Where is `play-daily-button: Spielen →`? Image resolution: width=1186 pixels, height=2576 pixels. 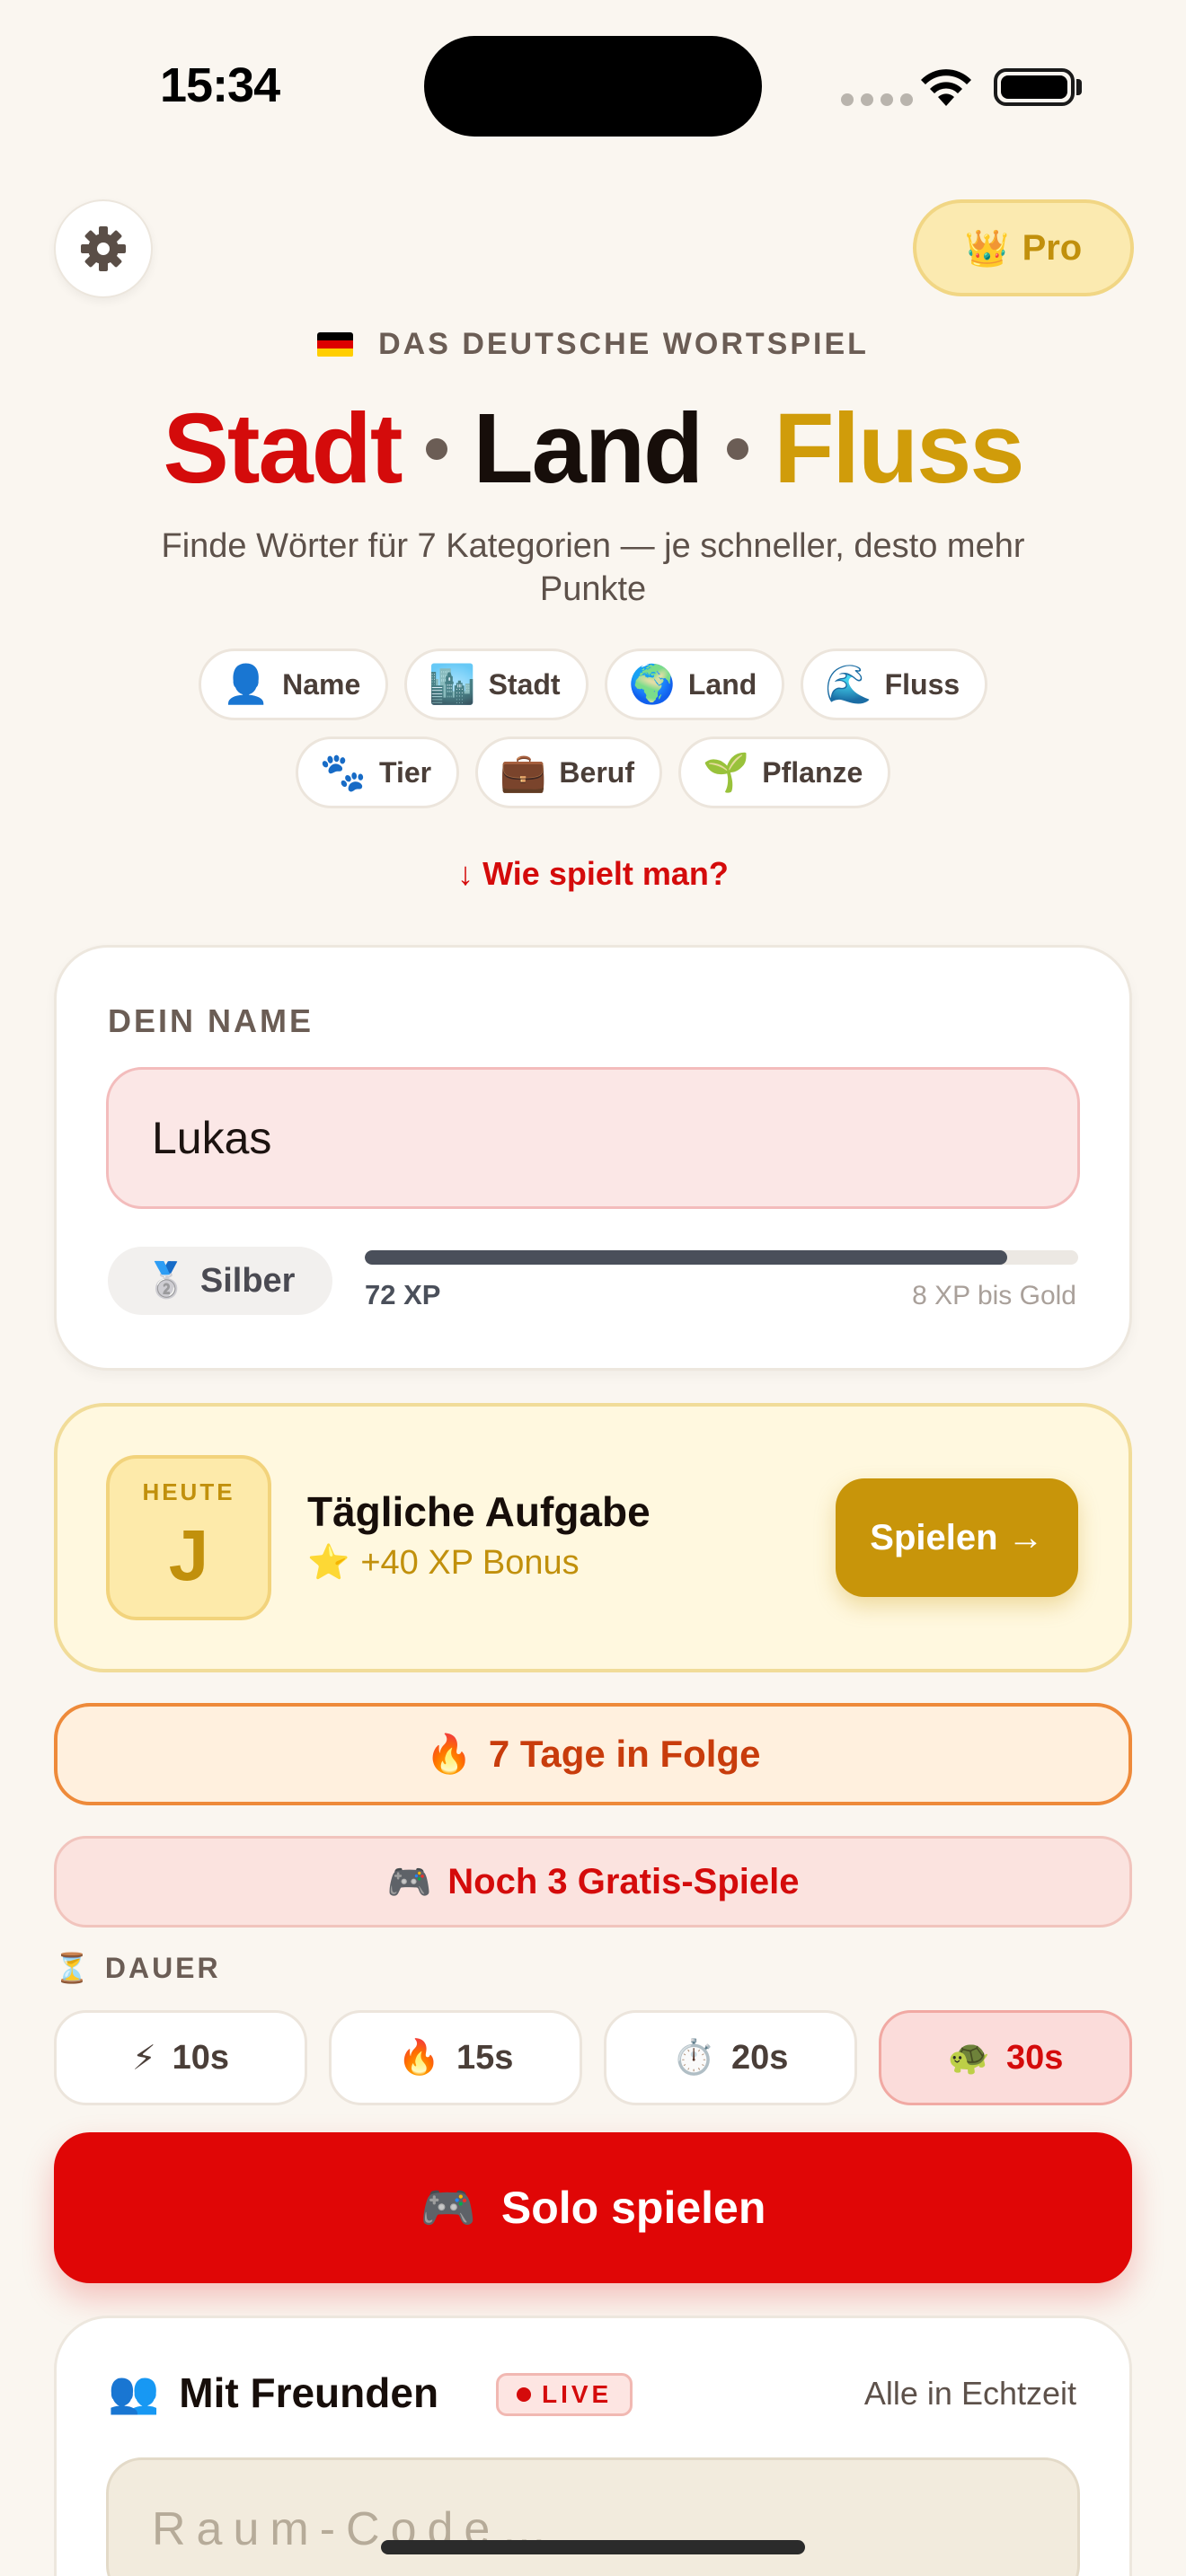 play-daily-button: Spielen → is located at coordinates (957, 1537).